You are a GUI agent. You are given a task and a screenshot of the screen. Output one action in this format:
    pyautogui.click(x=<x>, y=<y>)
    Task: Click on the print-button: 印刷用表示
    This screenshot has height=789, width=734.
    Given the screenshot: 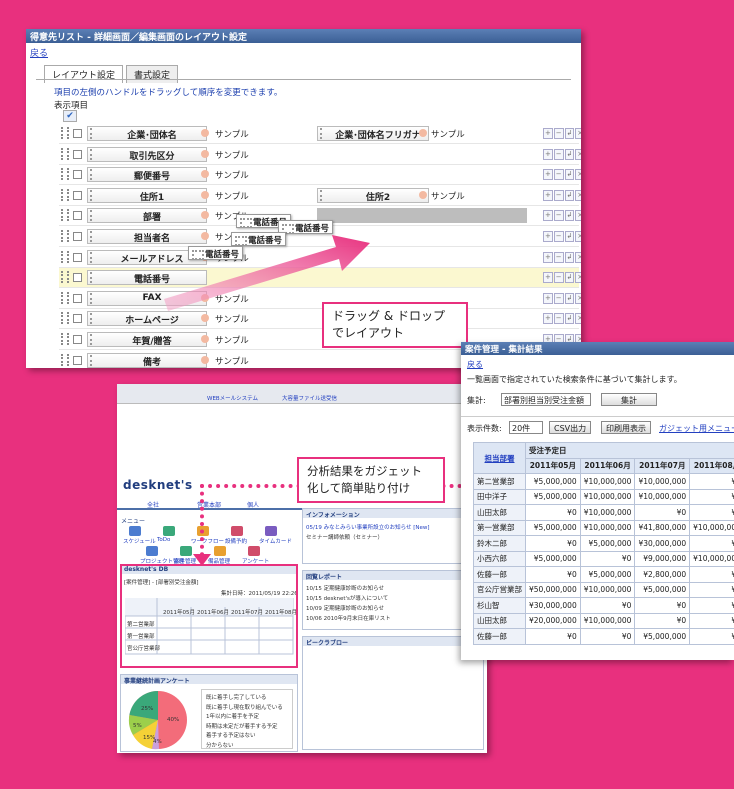 What is the action you would take?
    pyautogui.click(x=626, y=427)
    